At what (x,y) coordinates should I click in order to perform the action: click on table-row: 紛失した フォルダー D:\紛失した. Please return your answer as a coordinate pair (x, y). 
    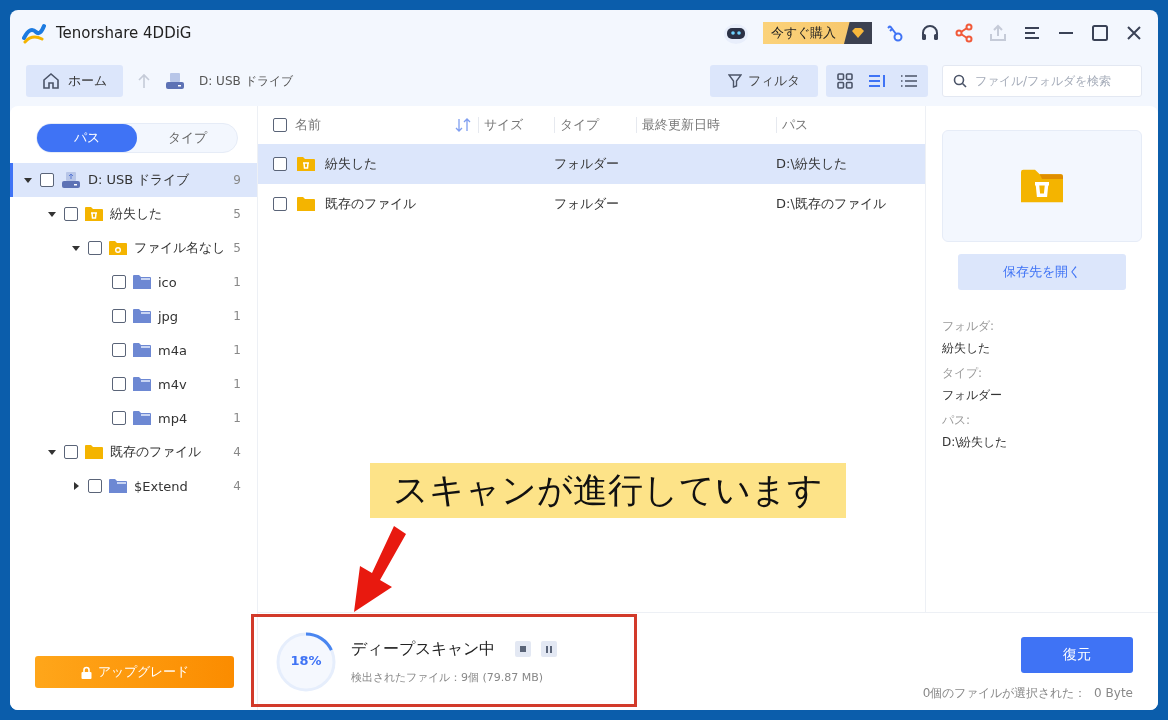
    Looking at the image, I should click on (591, 164).